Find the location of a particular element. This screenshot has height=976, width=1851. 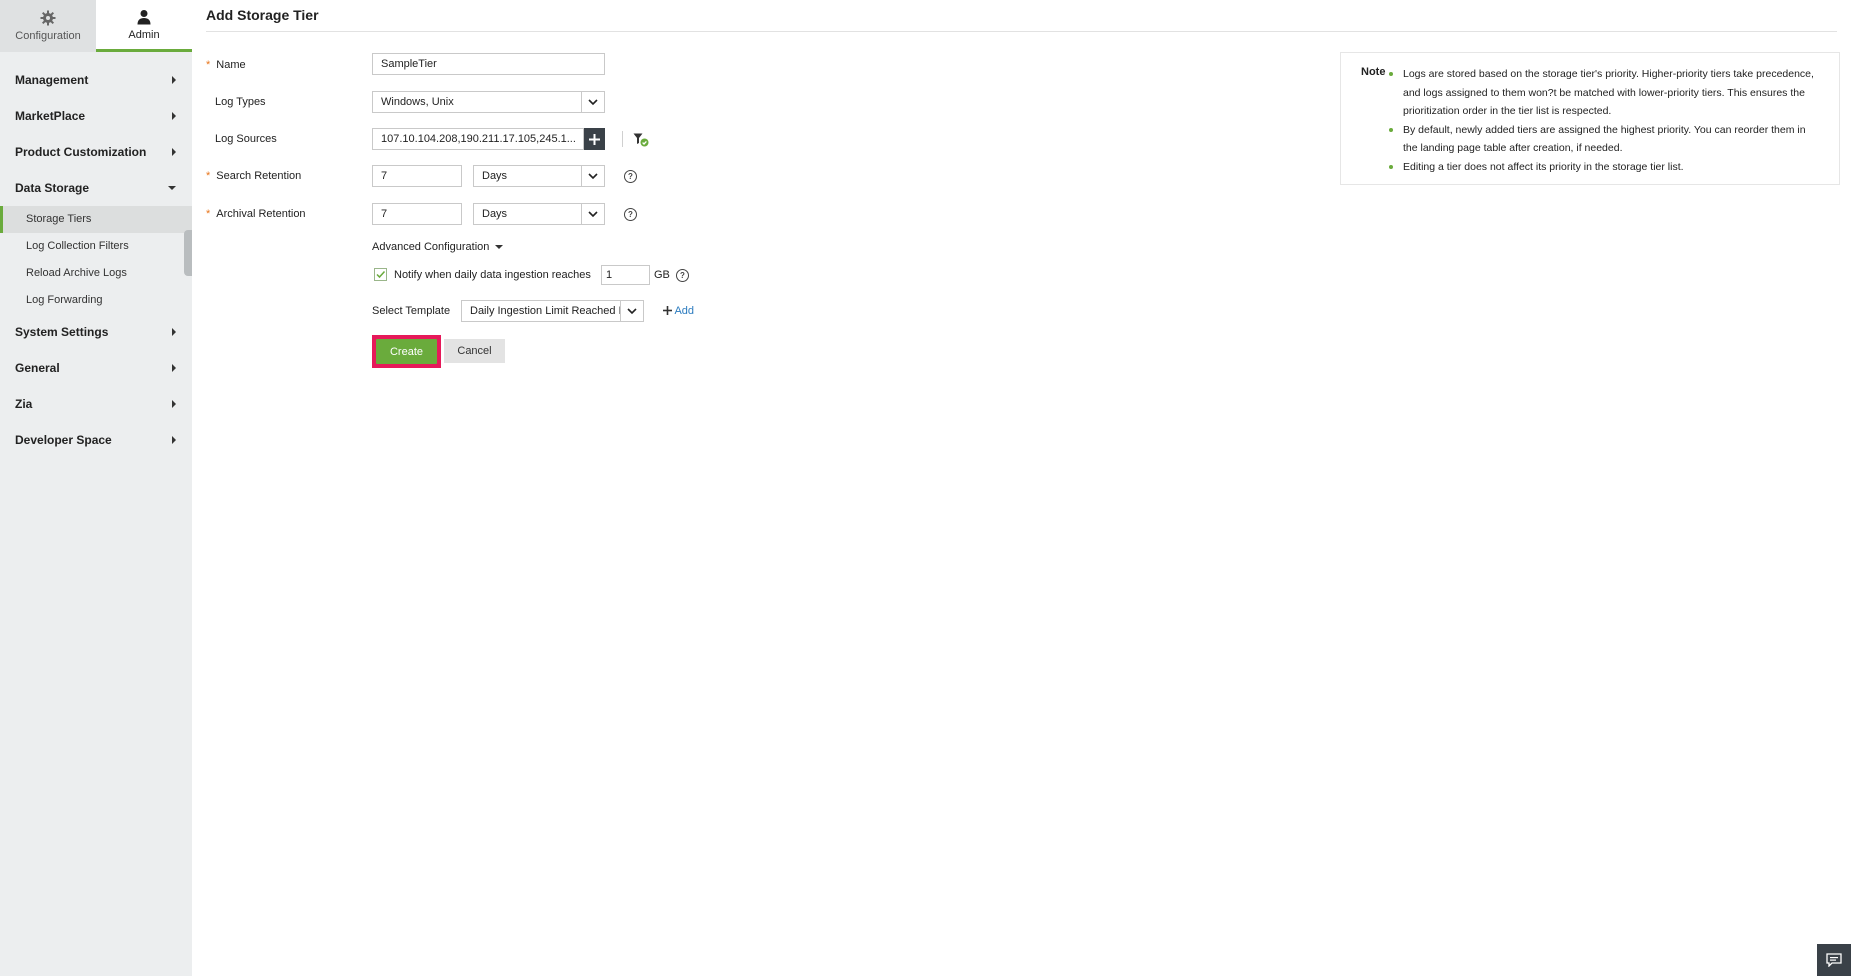

sidebar-item-marketplace: MarketPlace is located at coordinates (96, 116).